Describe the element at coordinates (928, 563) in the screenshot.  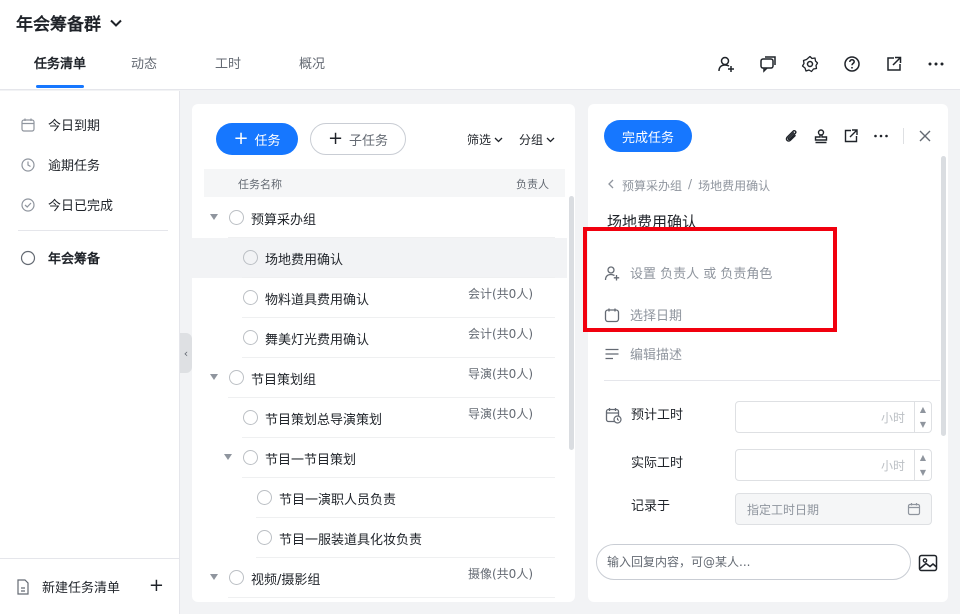
I see `image-icon` at that location.